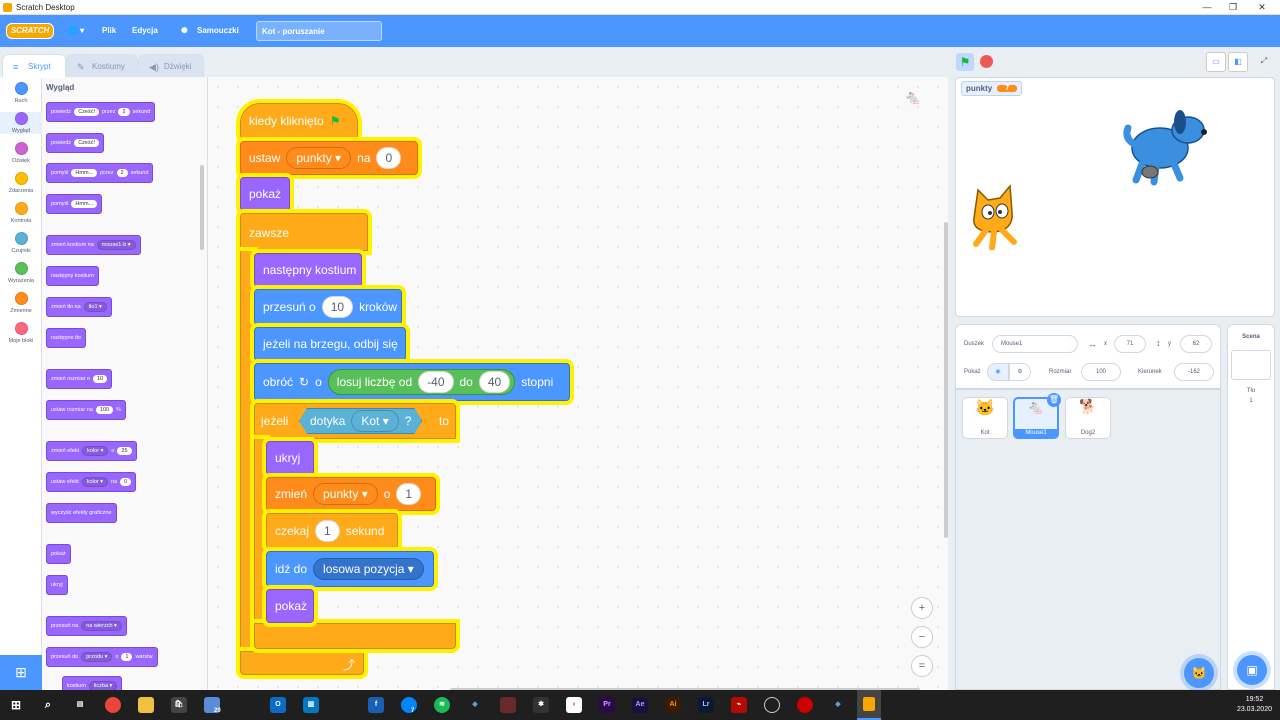  What do you see at coordinates (75, 143) in the screenshot?
I see `palette-block-say: powiedz Cześć!` at bounding box center [75, 143].